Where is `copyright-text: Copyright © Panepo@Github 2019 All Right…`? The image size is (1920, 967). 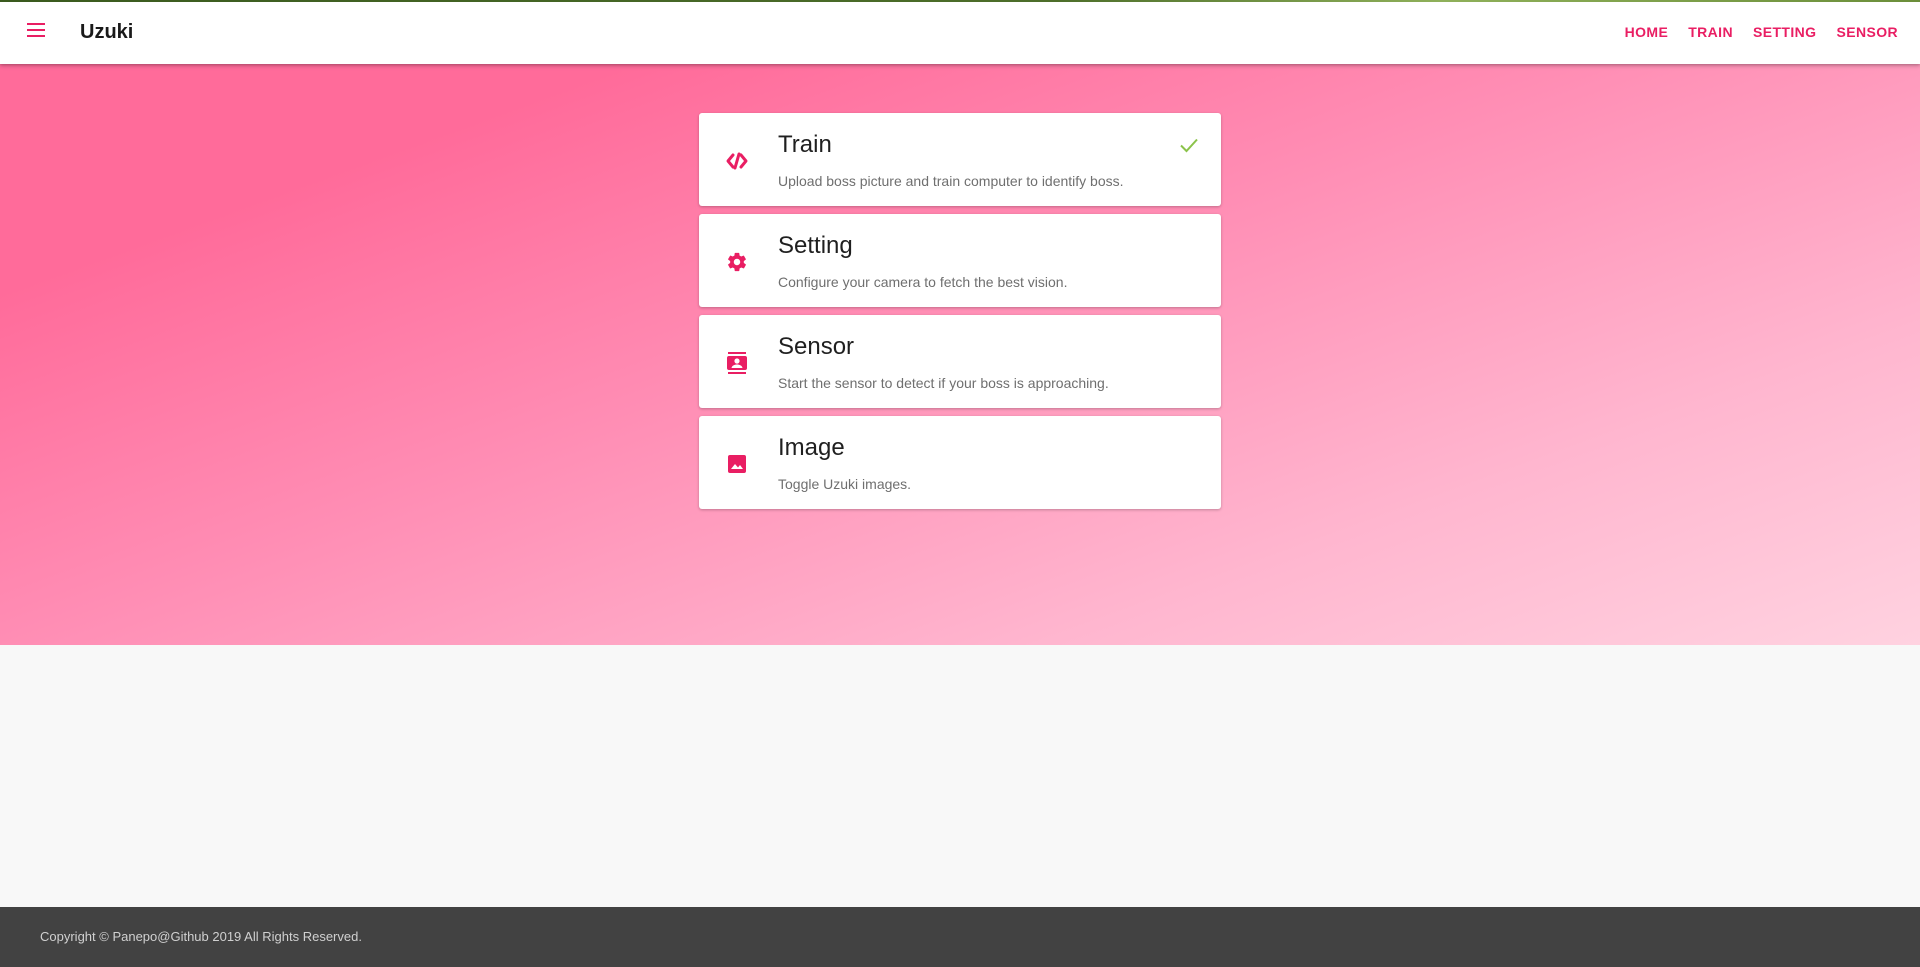 copyright-text: Copyright © Panepo@Github 2019 All Right… is located at coordinates (201, 936).